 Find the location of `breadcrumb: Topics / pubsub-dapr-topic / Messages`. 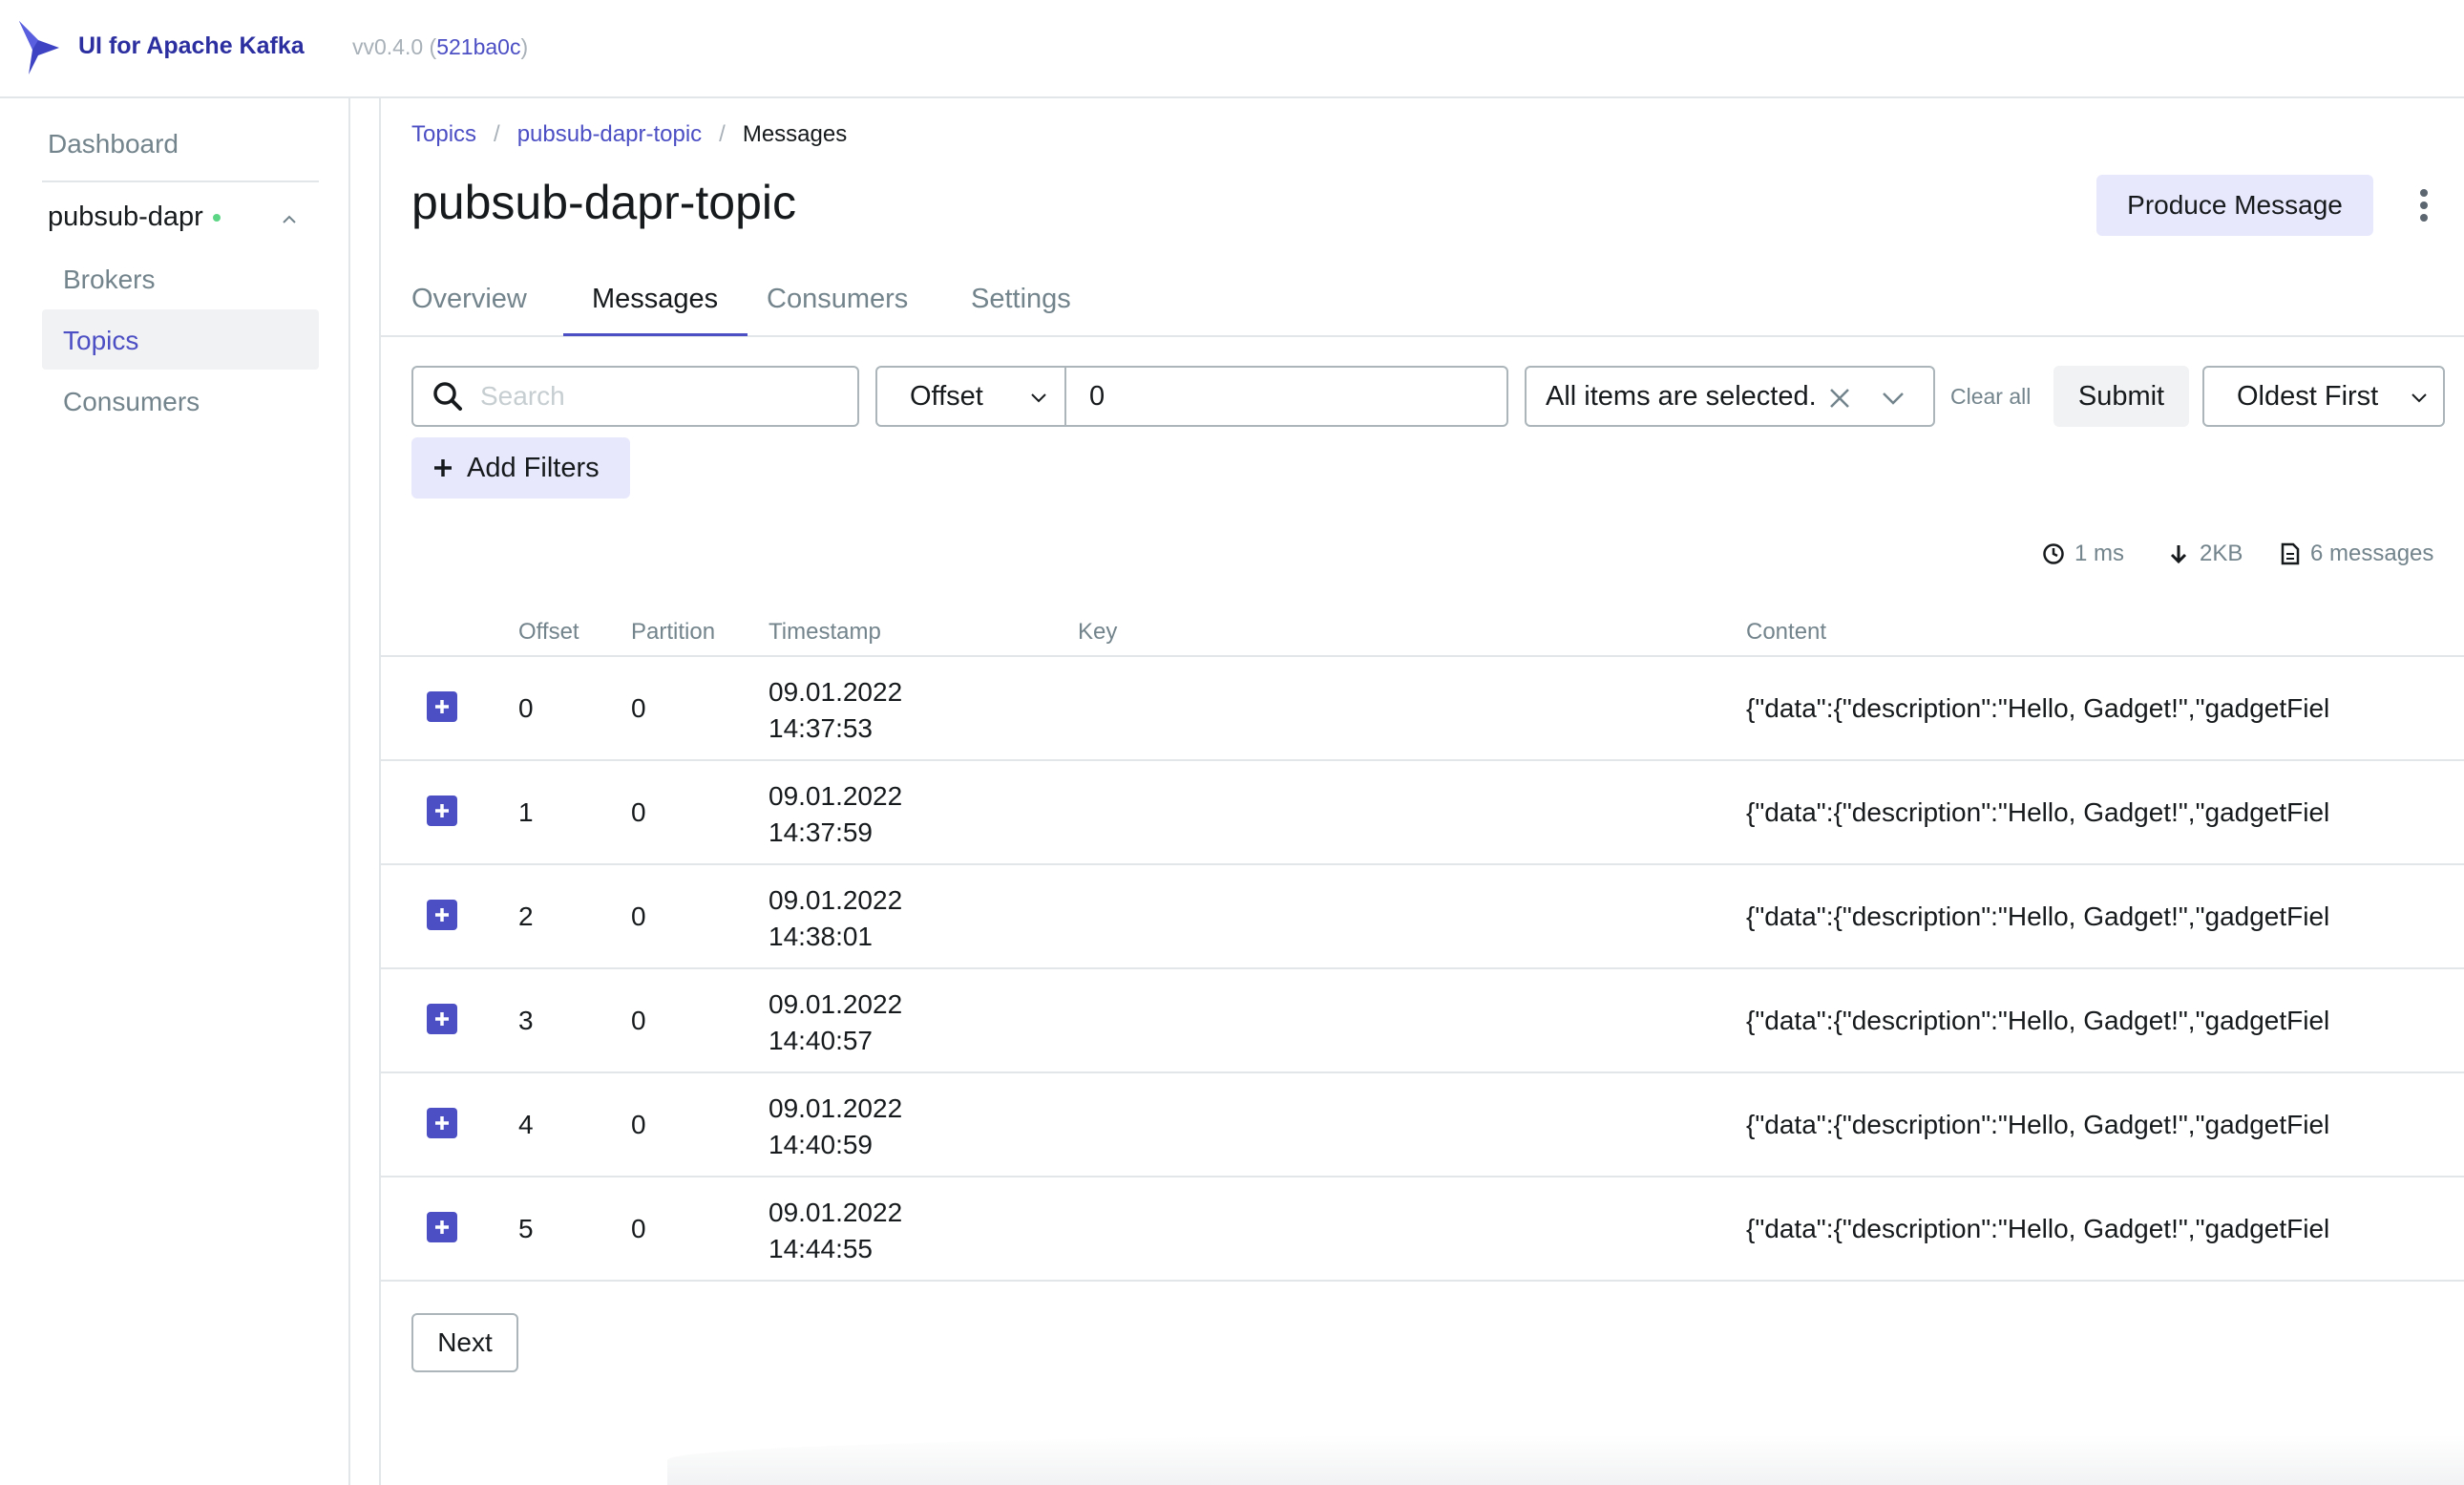

breadcrumb: Topics / pubsub-dapr-topic / Messages is located at coordinates (629, 134).